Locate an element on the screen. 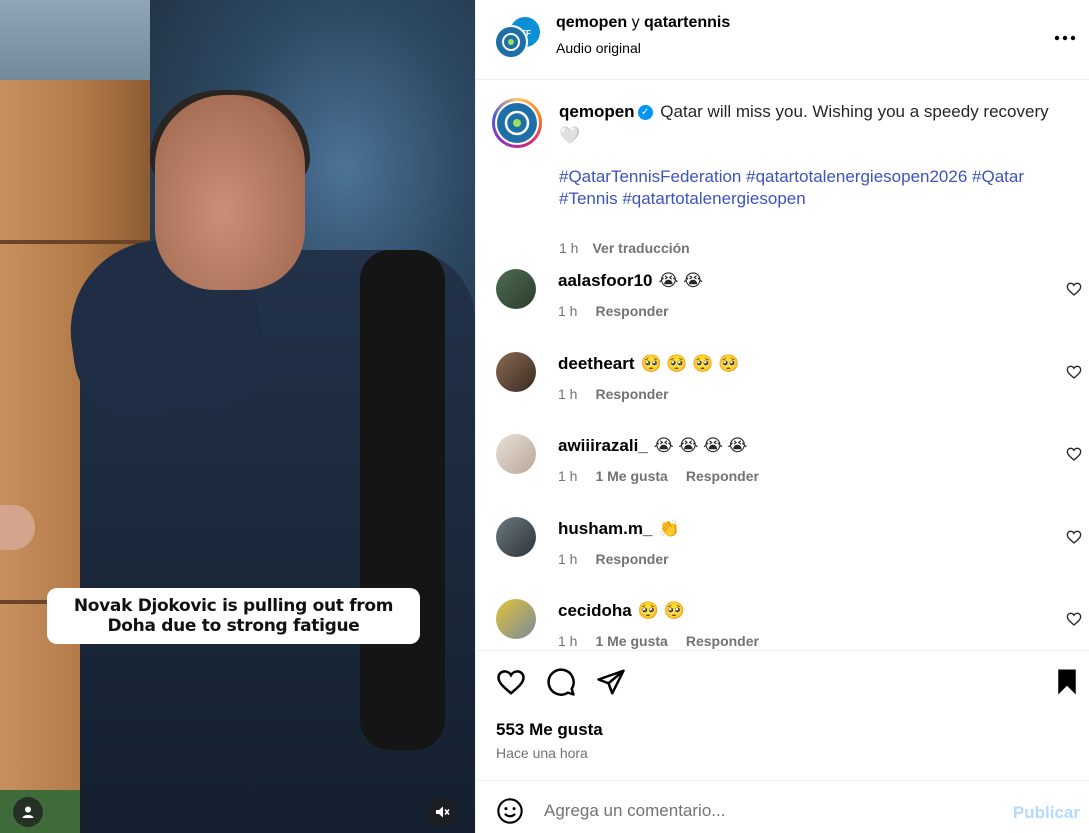 This screenshot has width=1089, height=833. comment-line: deetheart 🥺 🥺 🥺 🥺 is located at coordinates (648, 364).